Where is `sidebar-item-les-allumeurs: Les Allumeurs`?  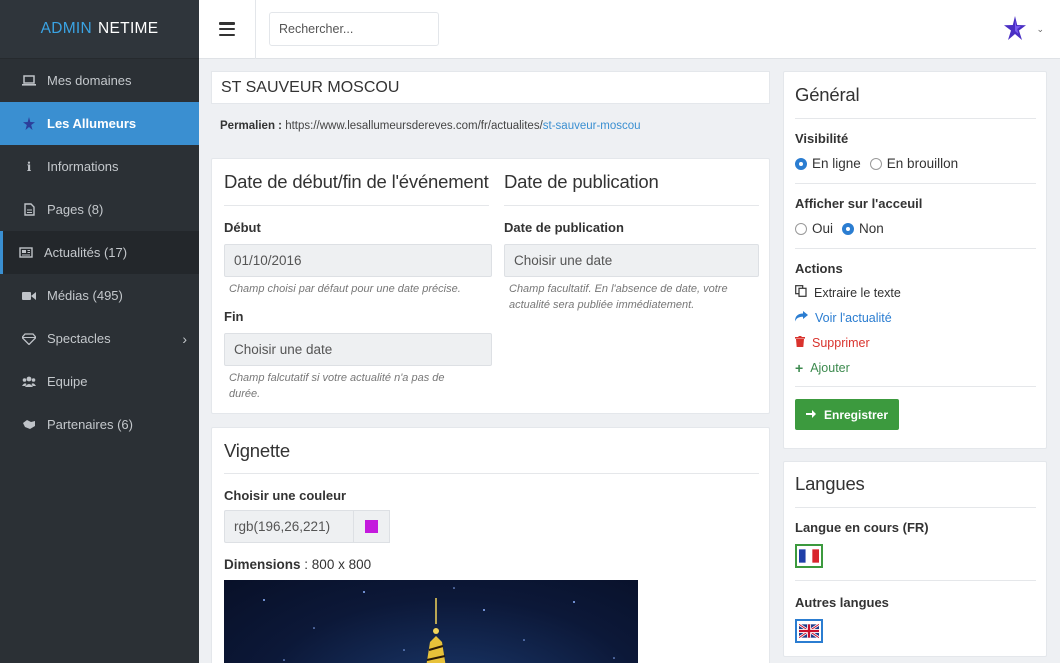
sidebar-item-les-allumeurs: Les Allumeurs is located at coordinates (99, 123).